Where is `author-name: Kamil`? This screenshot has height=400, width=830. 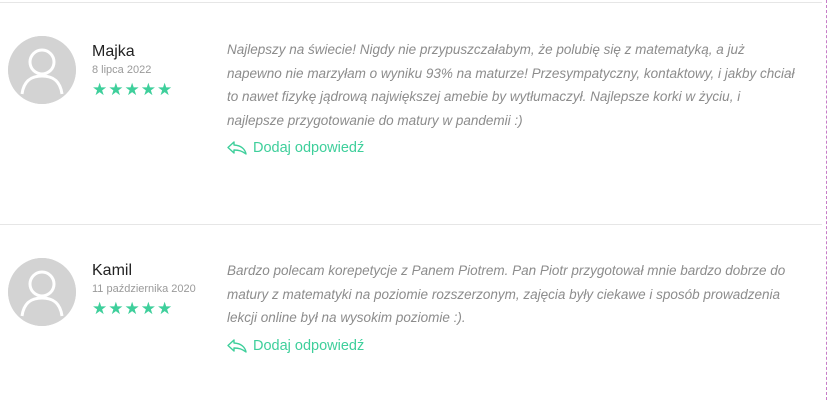 author-name: Kamil is located at coordinates (112, 270).